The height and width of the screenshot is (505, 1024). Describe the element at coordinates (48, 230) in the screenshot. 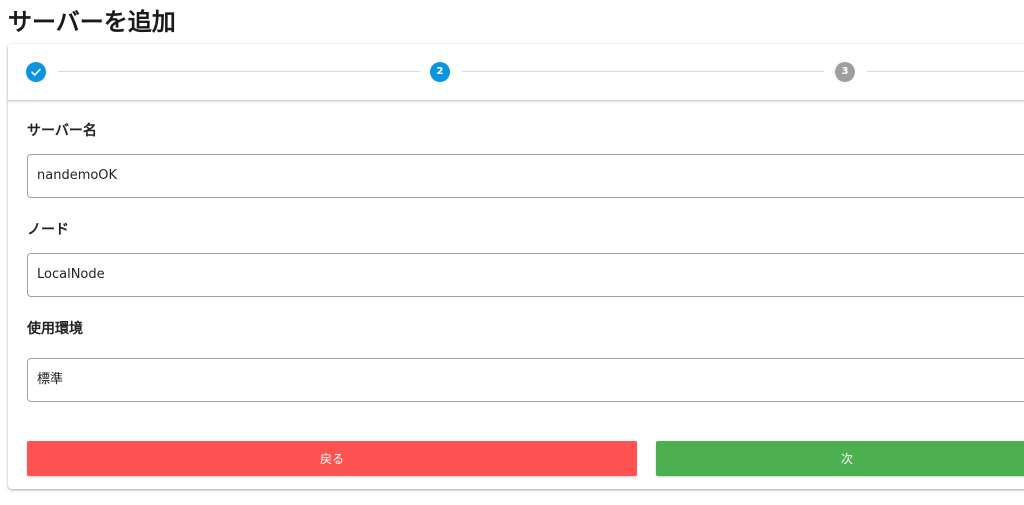

I see `node-label: ノード` at that location.